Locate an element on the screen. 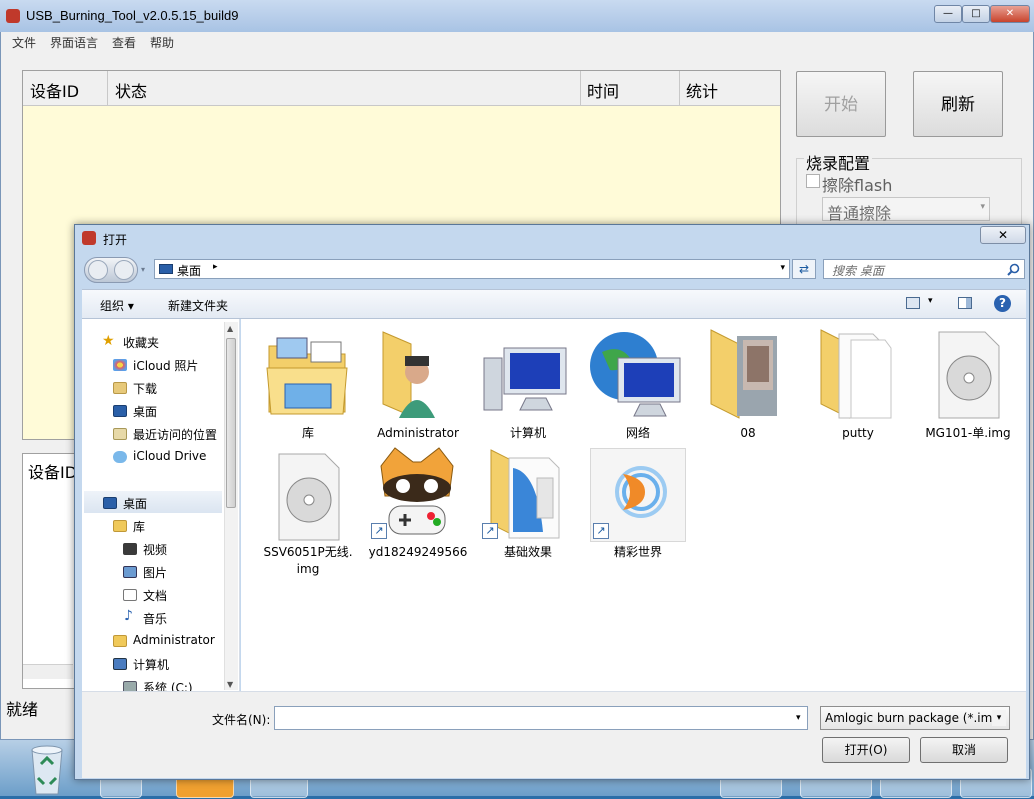 This screenshot has height=799, width=1034. new-folder-button: 新建文件夹 is located at coordinates (198, 305).